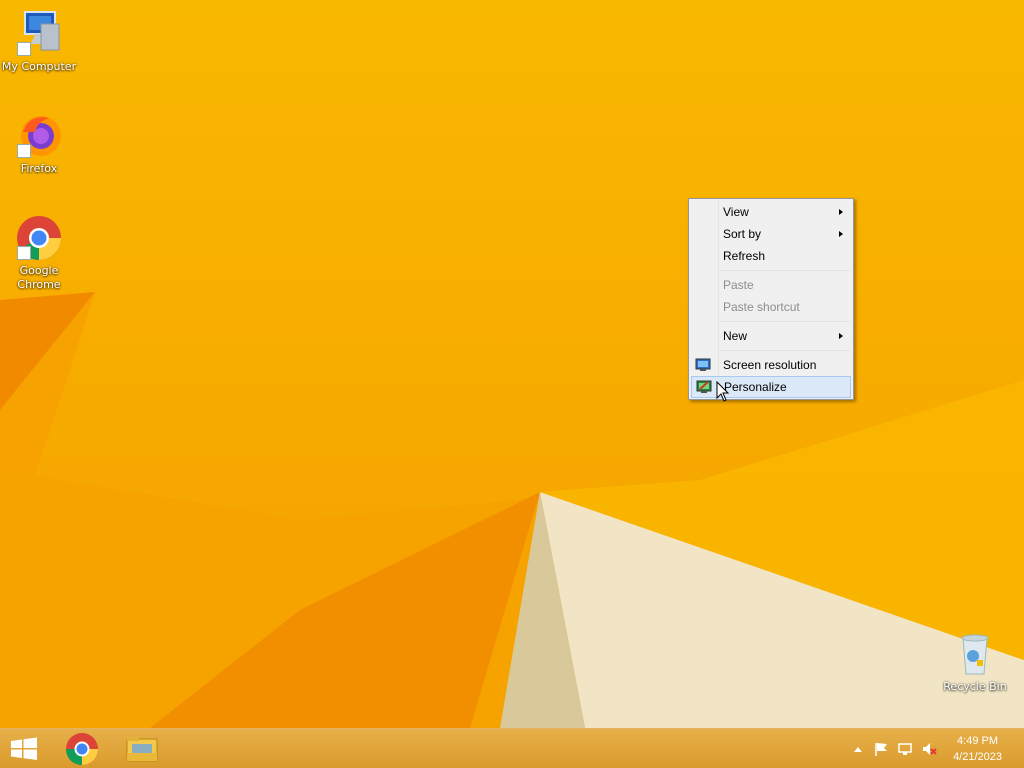  I want to click on menu-item-sort-by: Sort by, so click(771, 234).